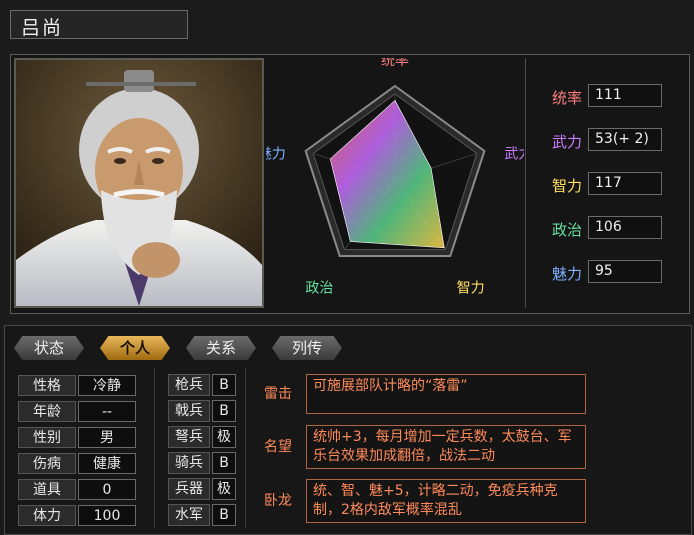 The height and width of the screenshot is (535, 694). What do you see at coordinates (47, 489) in the screenshot?
I see `info-label: 道具` at bounding box center [47, 489].